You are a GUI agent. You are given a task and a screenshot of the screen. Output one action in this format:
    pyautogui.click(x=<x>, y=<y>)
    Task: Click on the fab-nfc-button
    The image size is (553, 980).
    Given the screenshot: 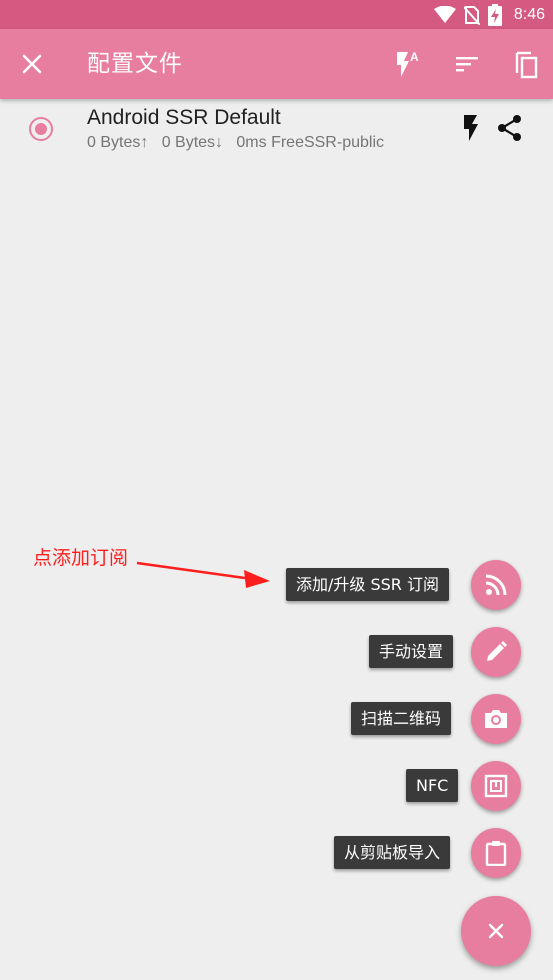 What is the action you would take?
    pyautogui.click(x=496, y=786)
    